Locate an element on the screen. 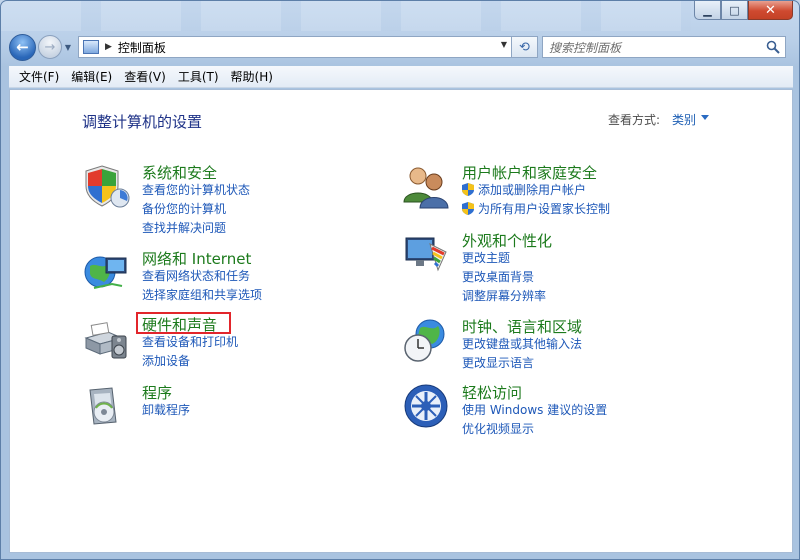 This screenshot has height=560, width=800. programs-icon is located at coordinates (106, 406).